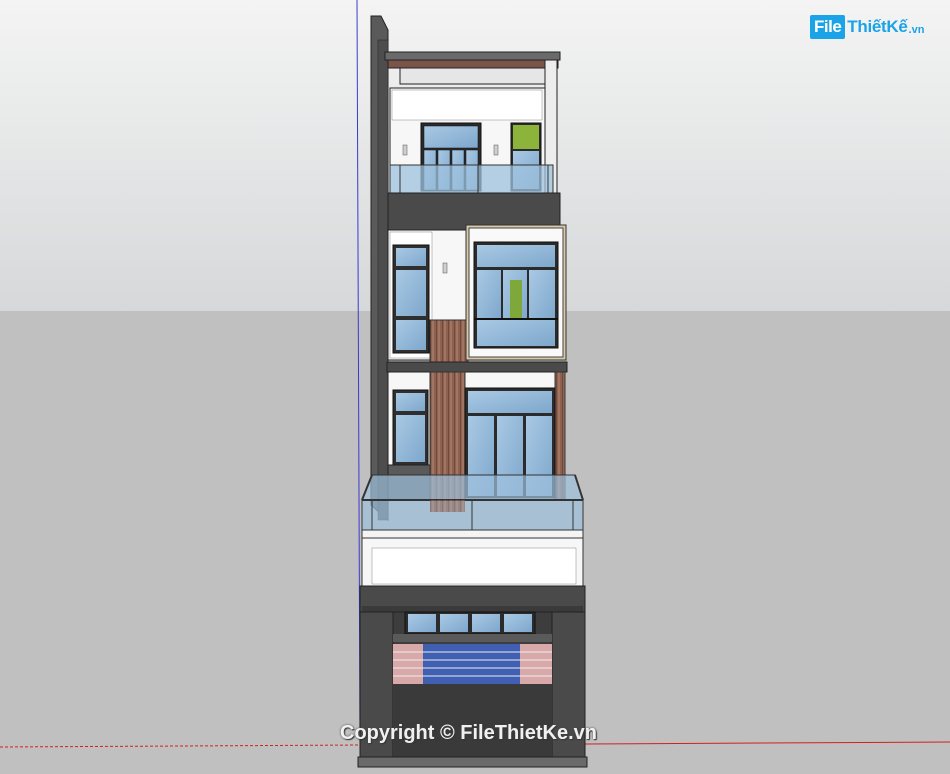  I want to click on logo-box: File, so click(828, 27).